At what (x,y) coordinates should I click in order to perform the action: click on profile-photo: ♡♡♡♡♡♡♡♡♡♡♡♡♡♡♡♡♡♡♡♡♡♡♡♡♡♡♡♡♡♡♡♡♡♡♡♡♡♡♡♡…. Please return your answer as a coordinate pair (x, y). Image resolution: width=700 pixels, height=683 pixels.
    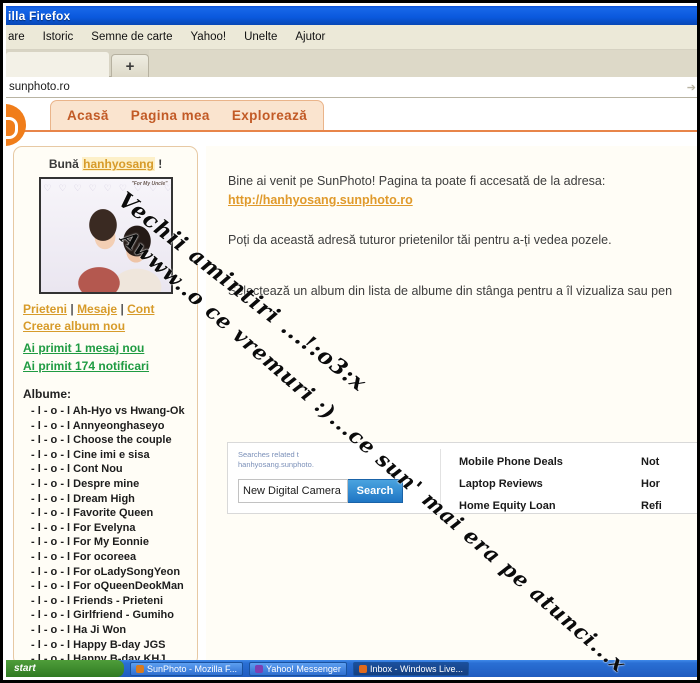
    Looking at the image, I should click on (105, 235).